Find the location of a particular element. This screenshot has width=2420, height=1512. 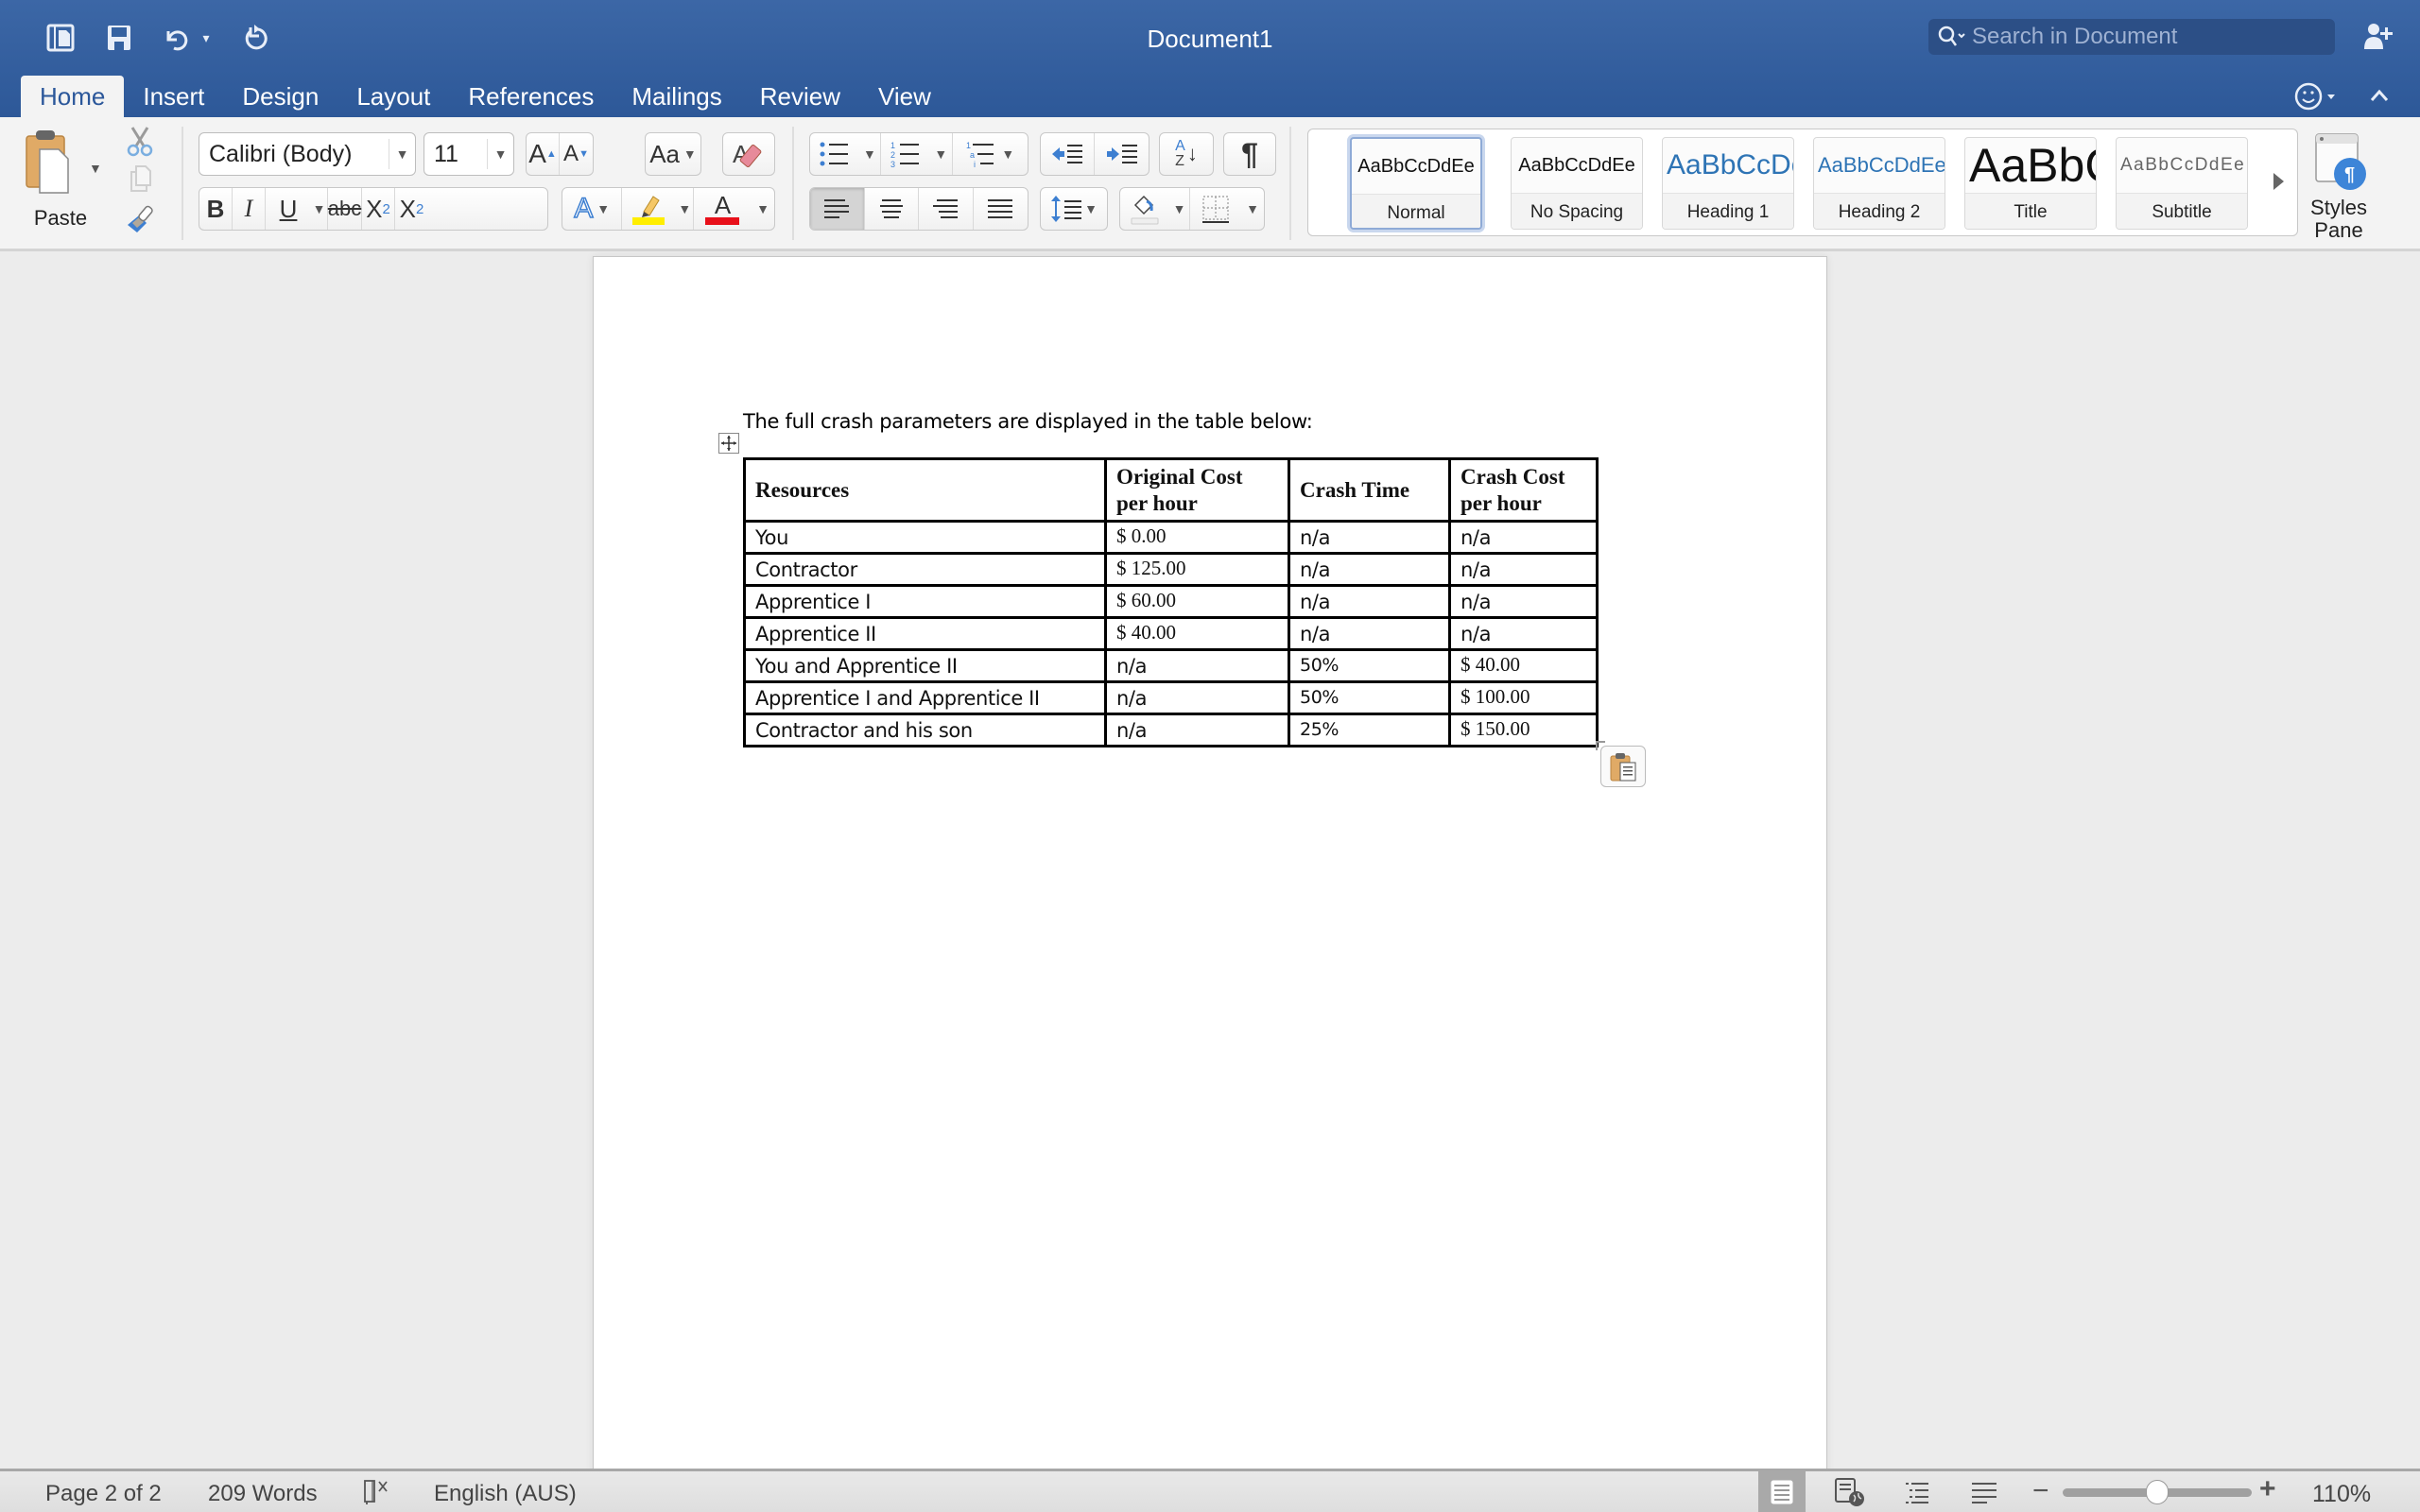

style-no-spacing: AaBbCcDdEe No Spacing is located at coordinates (1577, 183).